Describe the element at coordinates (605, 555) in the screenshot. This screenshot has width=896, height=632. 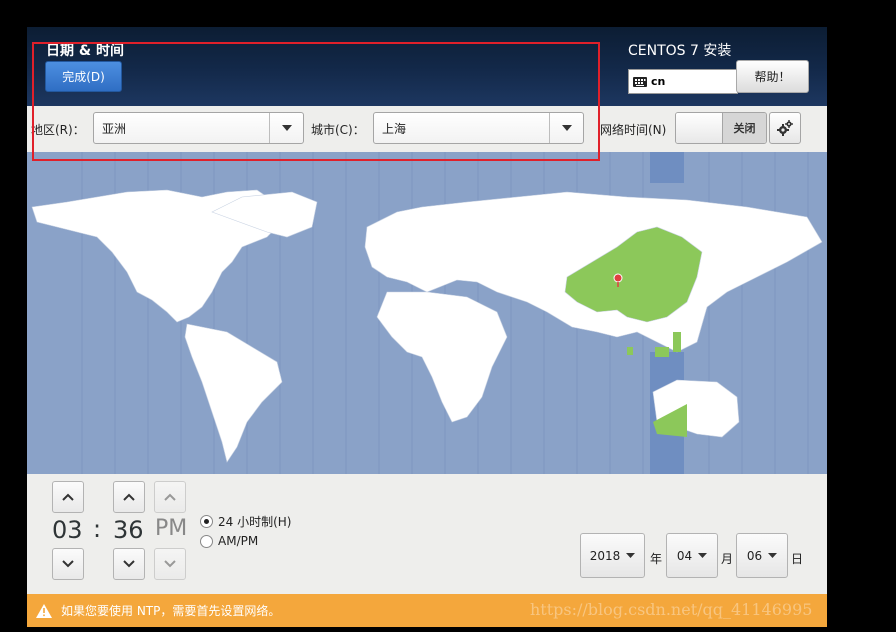
I see `year-value: 2018` at that location.